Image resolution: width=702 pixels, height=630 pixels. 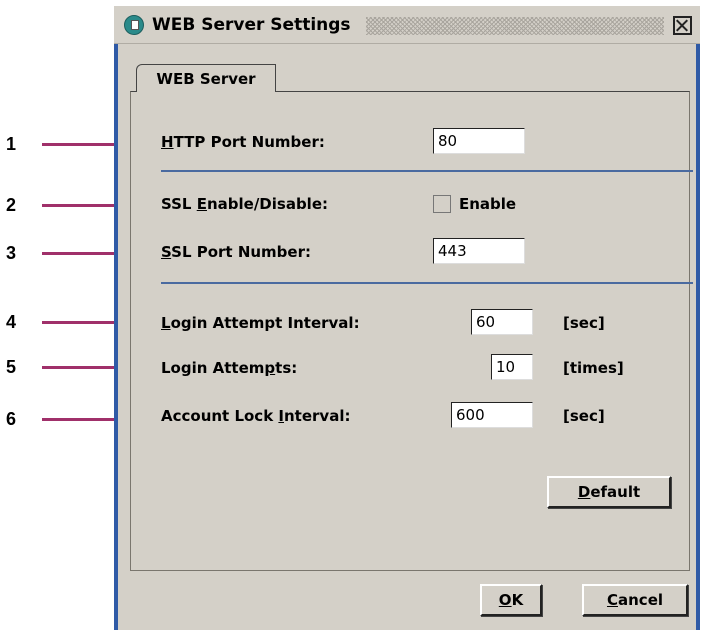 I want to click on tab-label: WEB Server, so click(x=206, y=79).